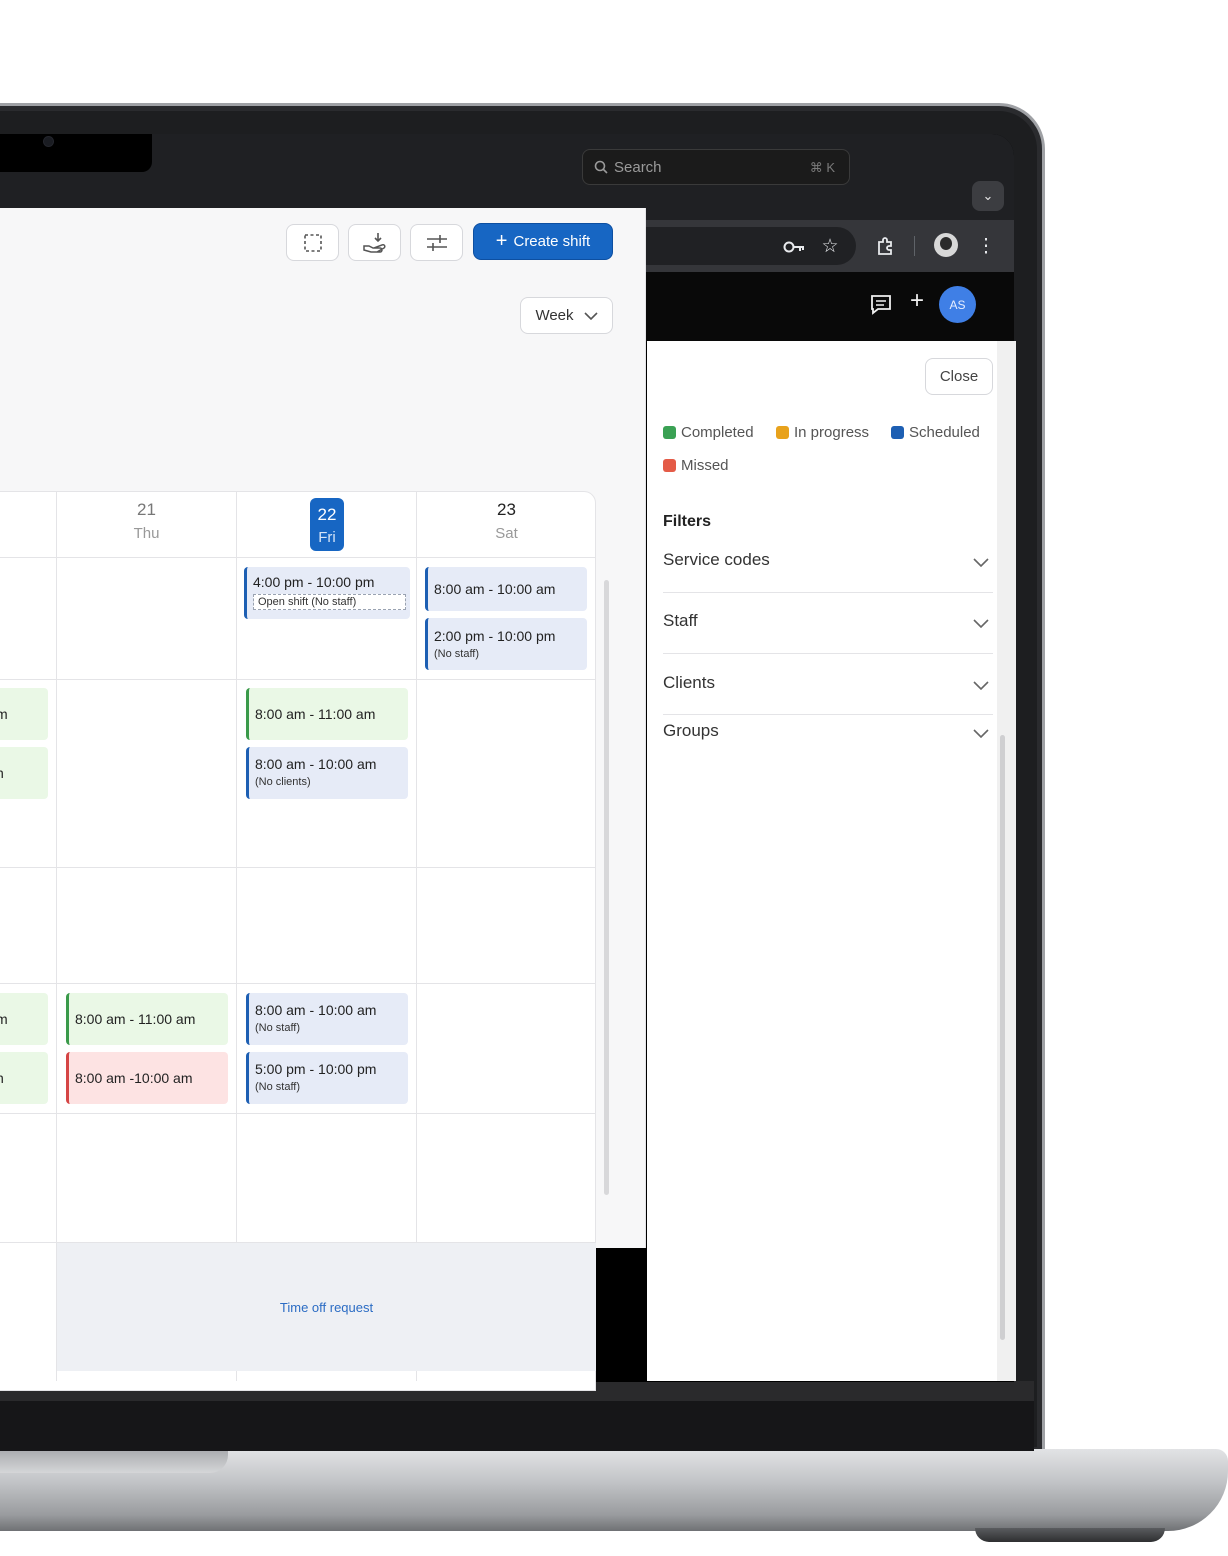  Describe the element at coordinates (606, 887) in the screenshot. I see `calendar-scrollbar` at that location.